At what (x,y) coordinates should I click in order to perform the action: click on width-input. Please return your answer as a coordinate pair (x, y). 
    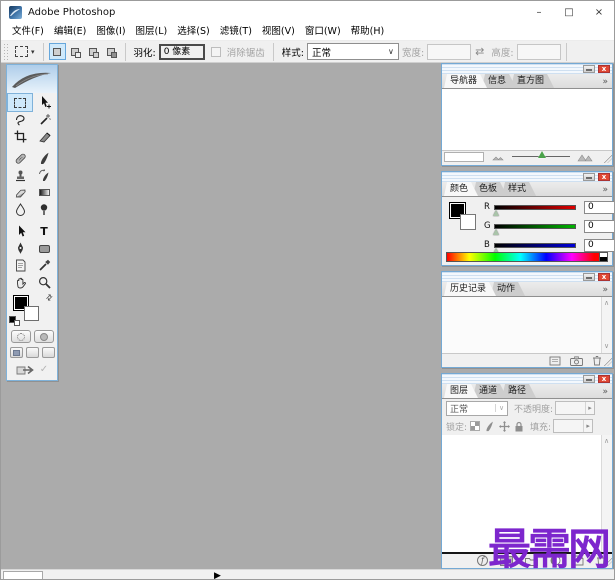
    Looking at the image, I should click on (449, 51).